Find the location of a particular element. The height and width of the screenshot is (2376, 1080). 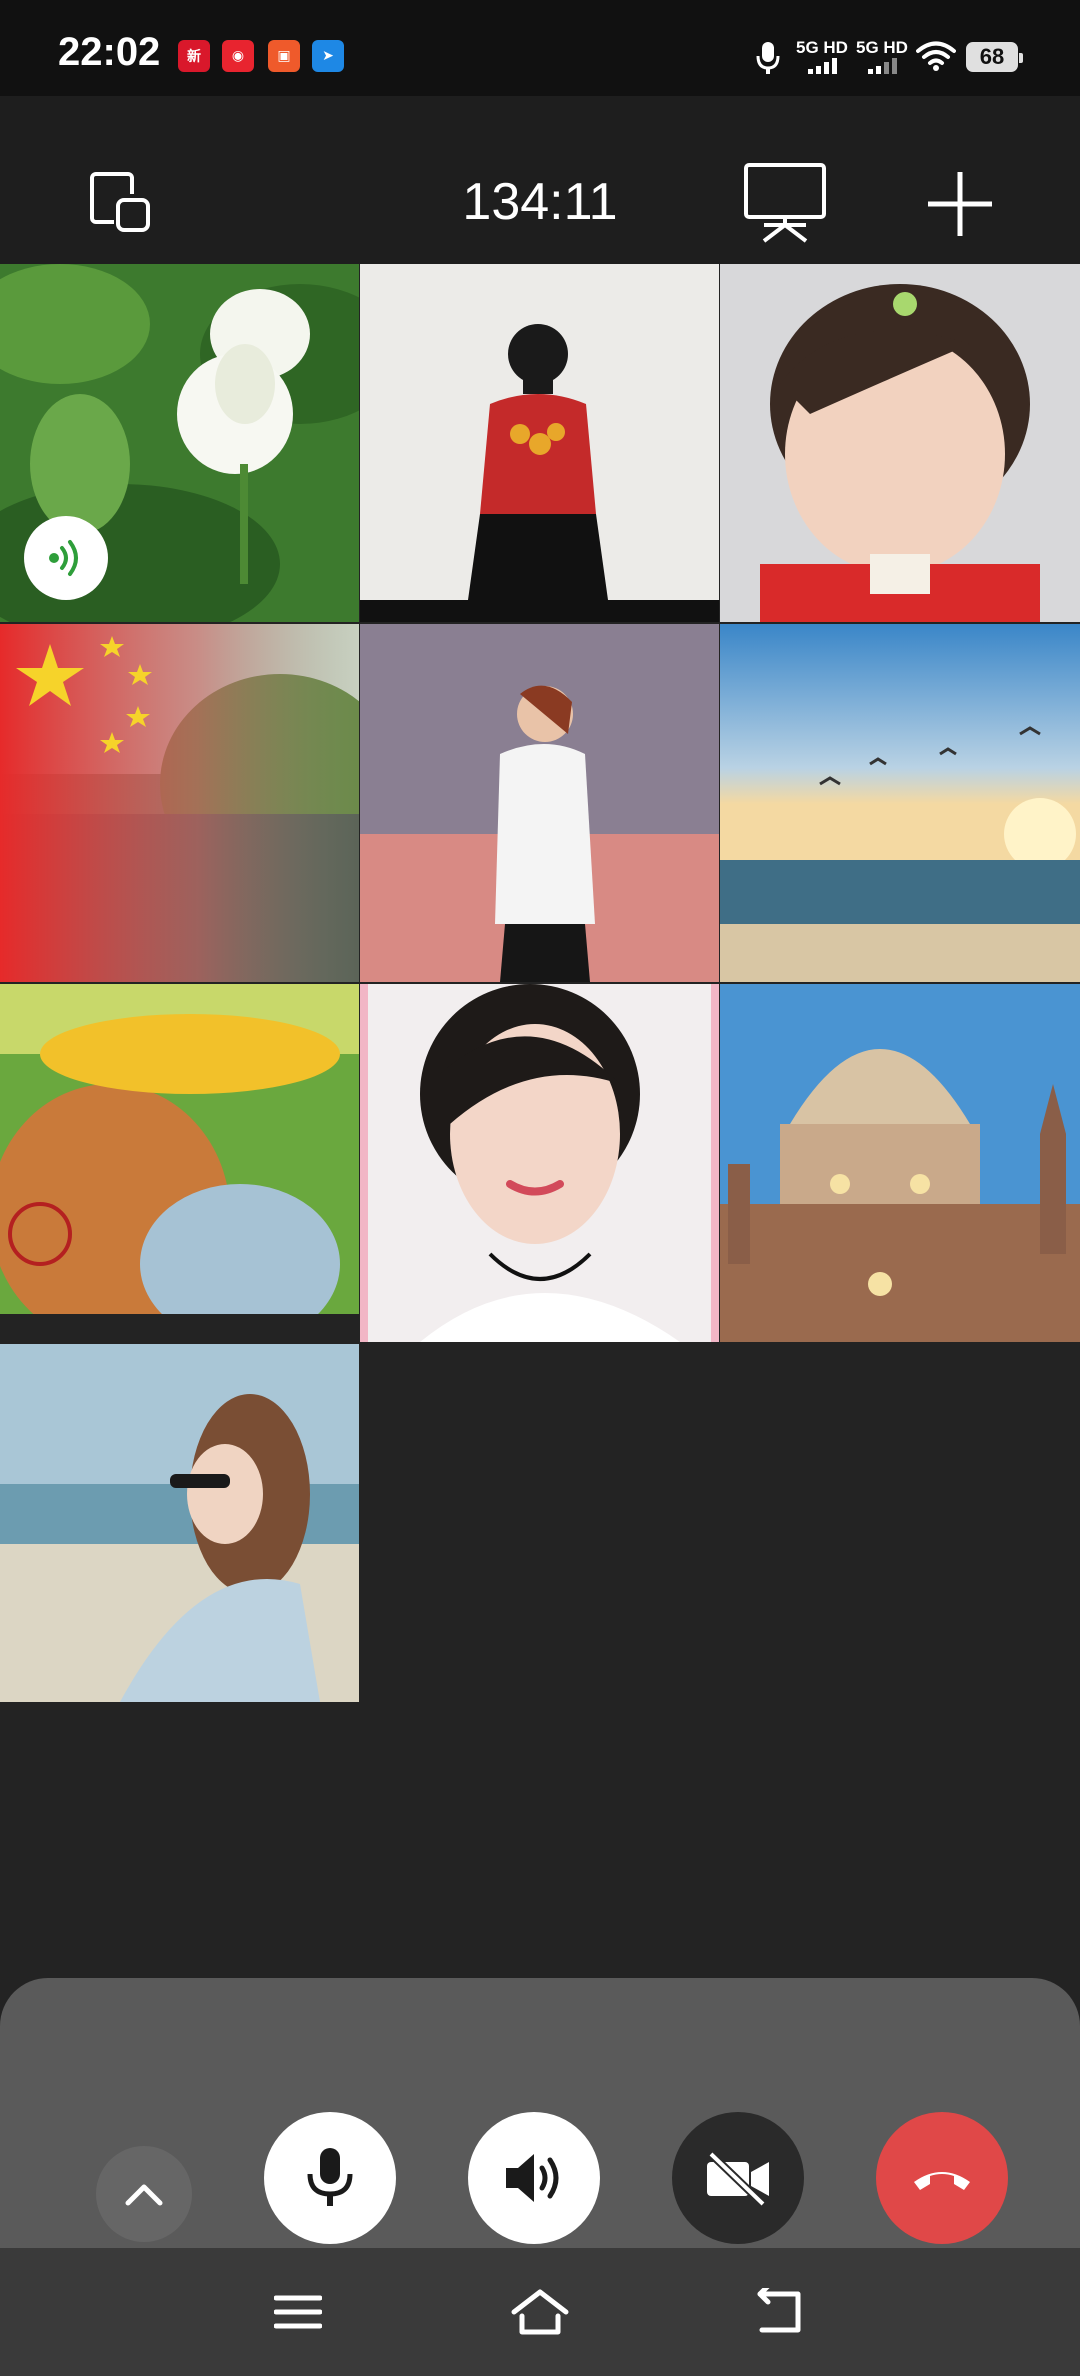

mic-status-icon is located at coordinates (768, 58).